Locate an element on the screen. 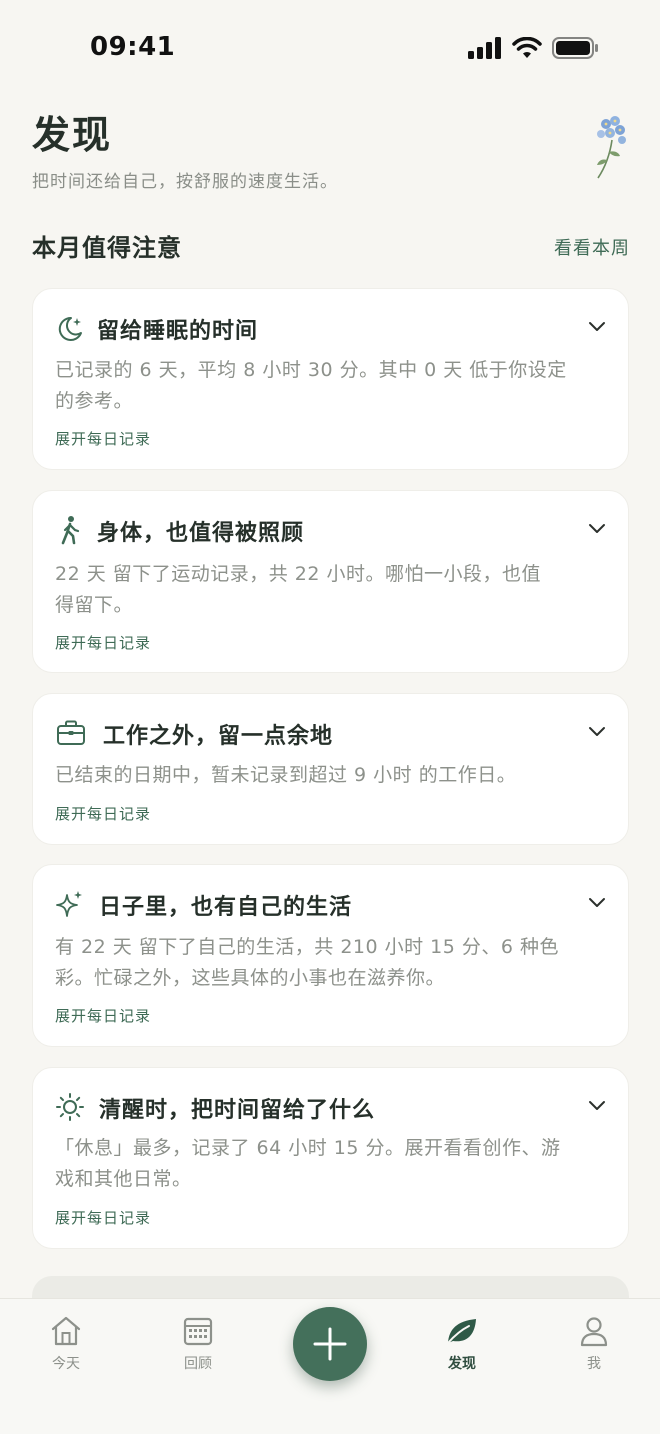  plus-icon is located at coordinates (330, 1344).